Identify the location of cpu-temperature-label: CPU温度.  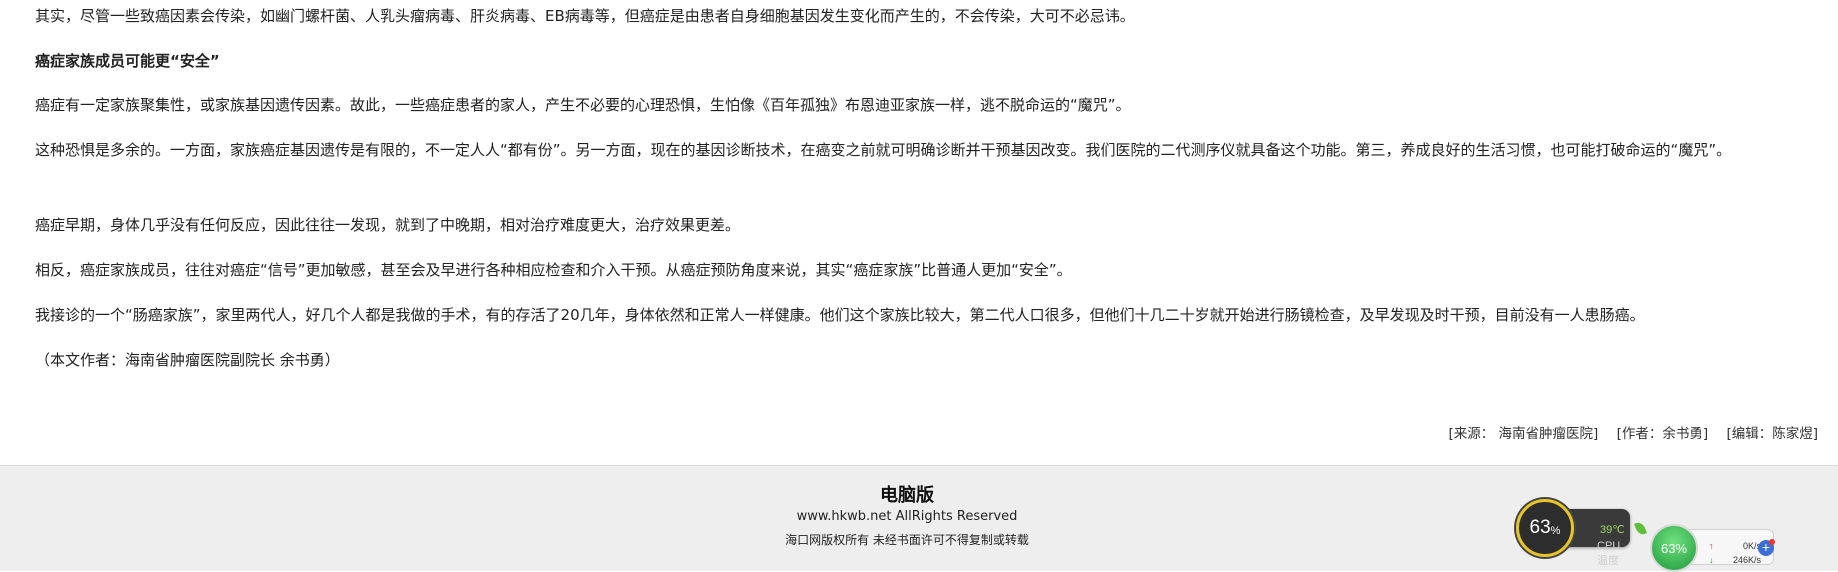
(1609, 553).